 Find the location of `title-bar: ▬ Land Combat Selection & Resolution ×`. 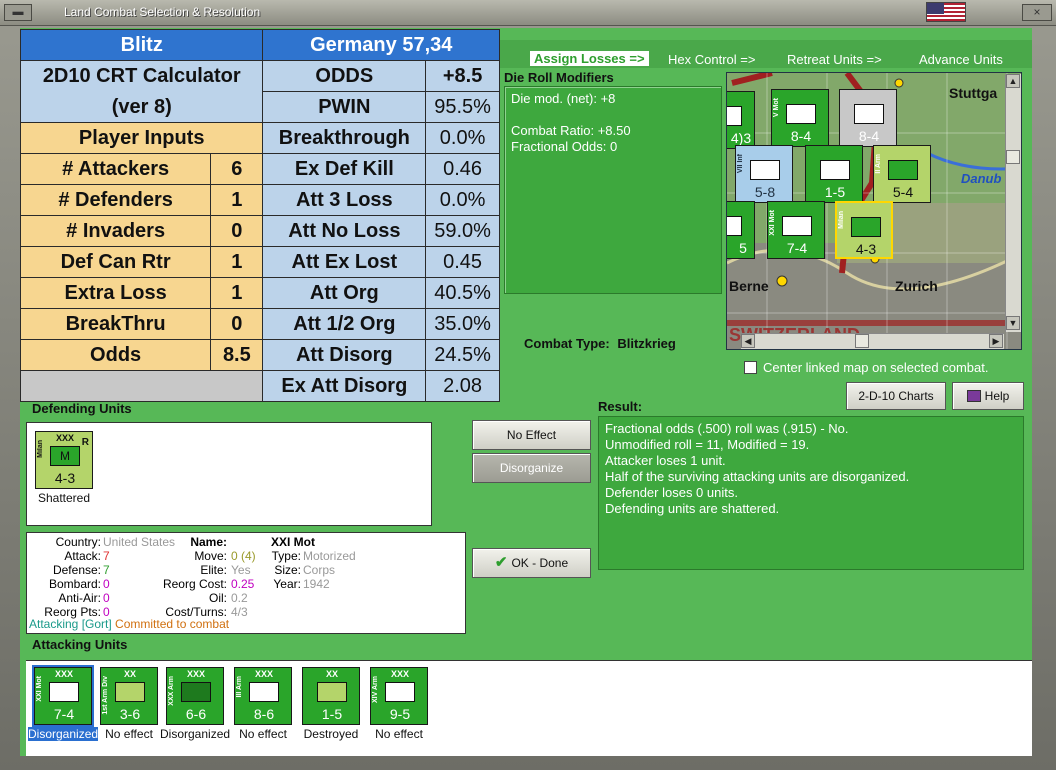

title-bar: ▬ Land Combat Selection & Resolution × is located at coordinates (528, 13).